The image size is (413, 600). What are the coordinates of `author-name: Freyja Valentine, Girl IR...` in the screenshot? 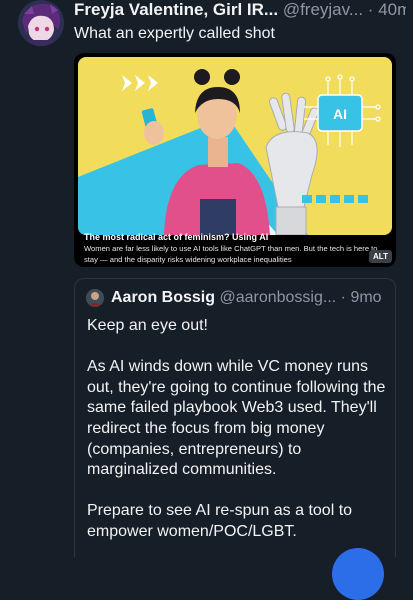 It's located at (176, 9).